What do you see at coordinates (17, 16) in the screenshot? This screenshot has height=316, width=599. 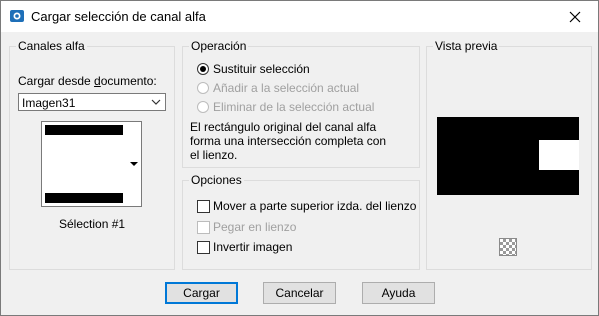 I see `app-icon` at bounding box center [17, 16].